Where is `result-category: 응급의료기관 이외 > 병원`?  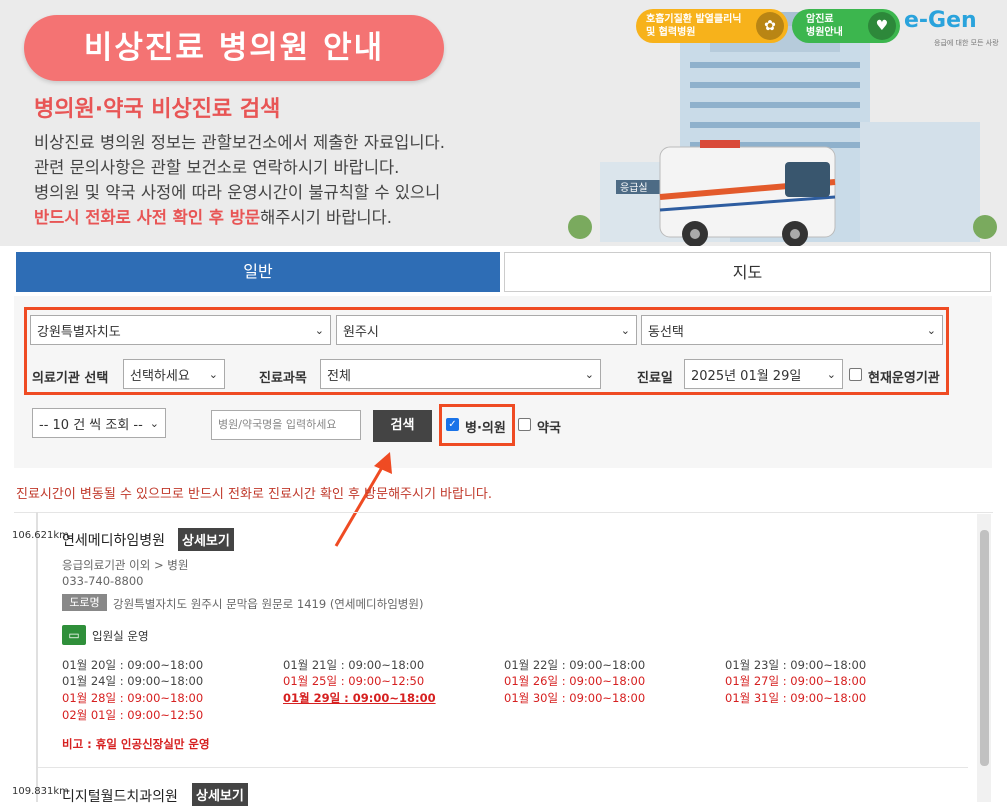
result-category: 응급의료기관 이외 > 병원 is located at coordinates (125, 565).